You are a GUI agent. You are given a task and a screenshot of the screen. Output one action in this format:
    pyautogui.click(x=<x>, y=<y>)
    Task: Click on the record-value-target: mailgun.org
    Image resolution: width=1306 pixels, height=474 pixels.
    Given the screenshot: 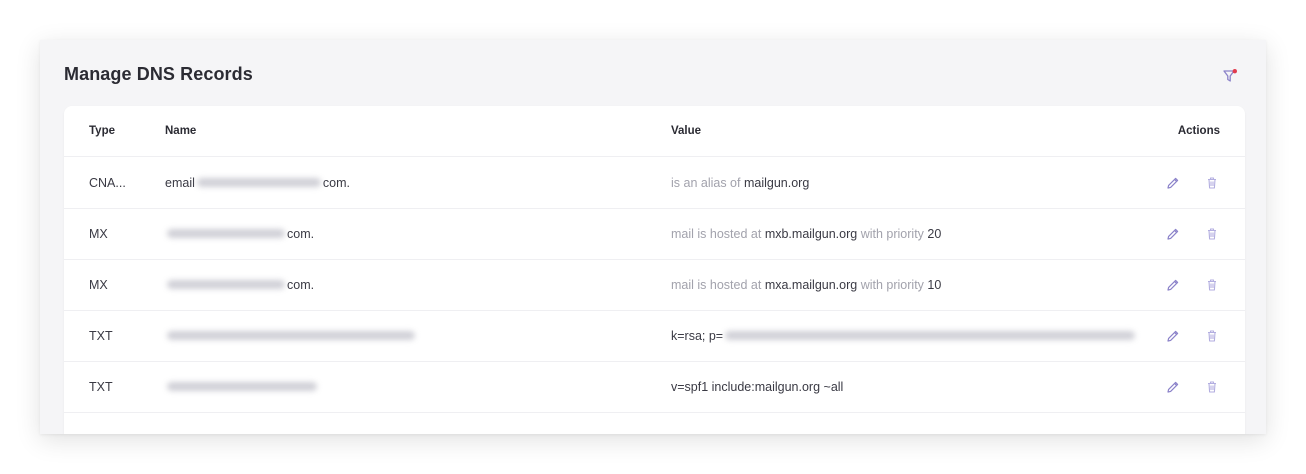 What is the action you would take?
    pyautogui.click(x=776, y=182)
    